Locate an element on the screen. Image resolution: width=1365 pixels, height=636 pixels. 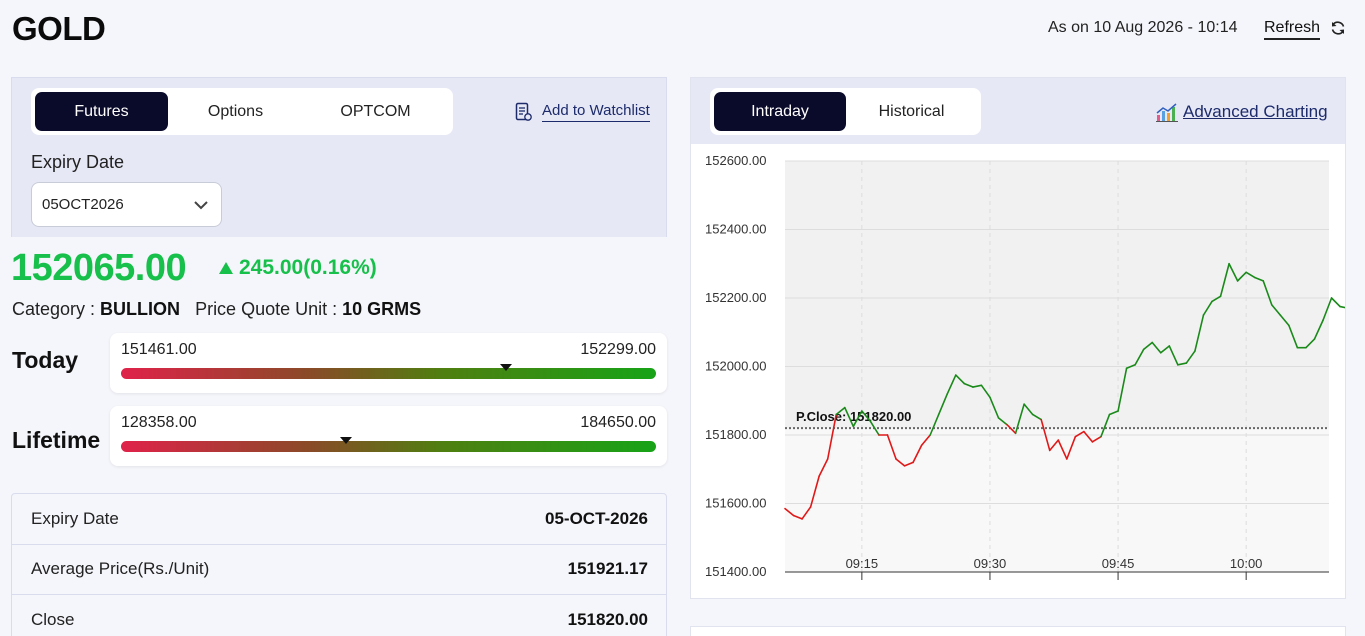
tab-futures: Futures is located at coordinates (101, 111).